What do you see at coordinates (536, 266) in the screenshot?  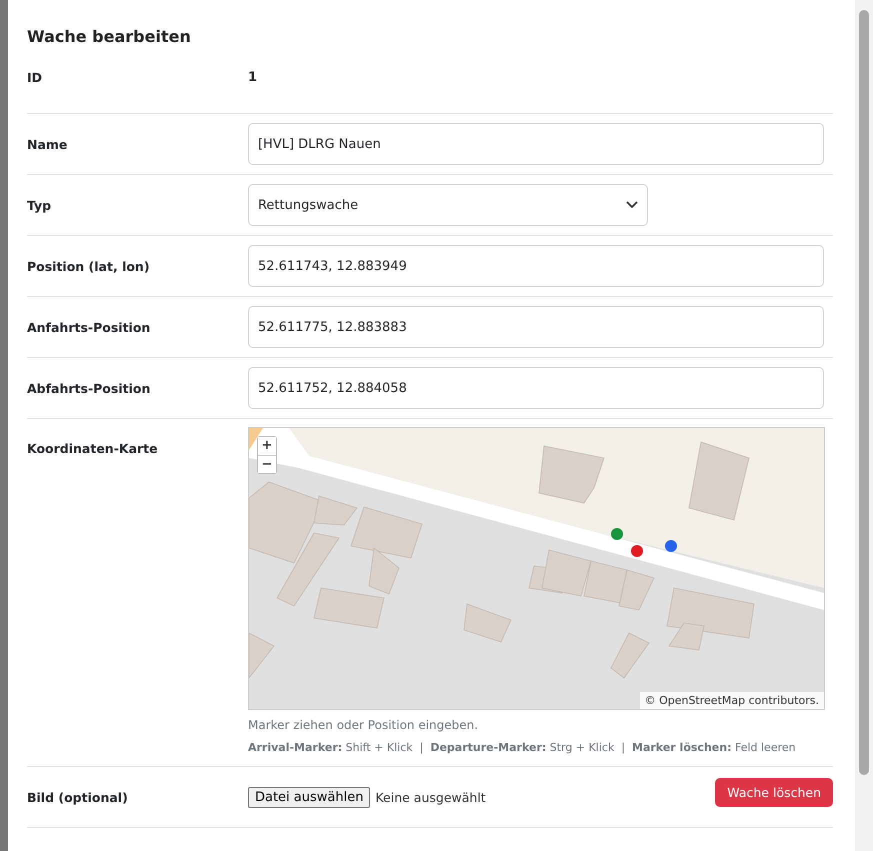 I see `text-field: 52.611743, 12.883949` at bounding box center [536, 266].